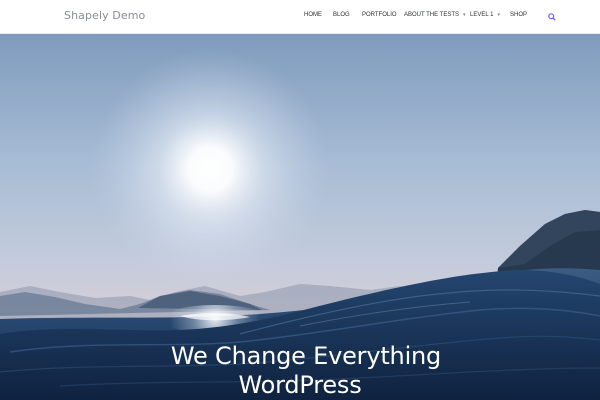 Image resolution: width=600 pixels, height=400 pixels. I want to click on nav-item-portfolio: PORTFOLIO, so click(379, 15).